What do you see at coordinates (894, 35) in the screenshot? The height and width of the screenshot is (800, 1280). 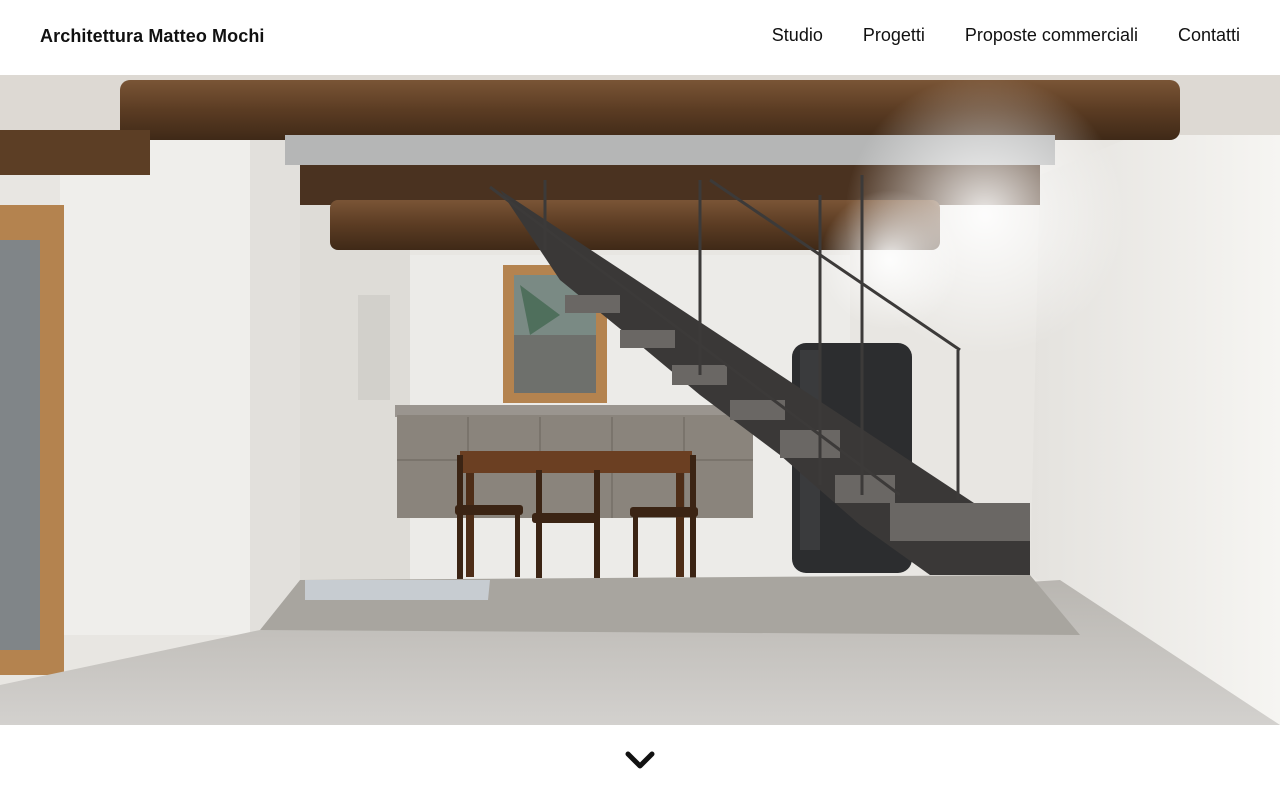 I see `nav-item-progetti: Progetti` at bounding box center [894, 35].